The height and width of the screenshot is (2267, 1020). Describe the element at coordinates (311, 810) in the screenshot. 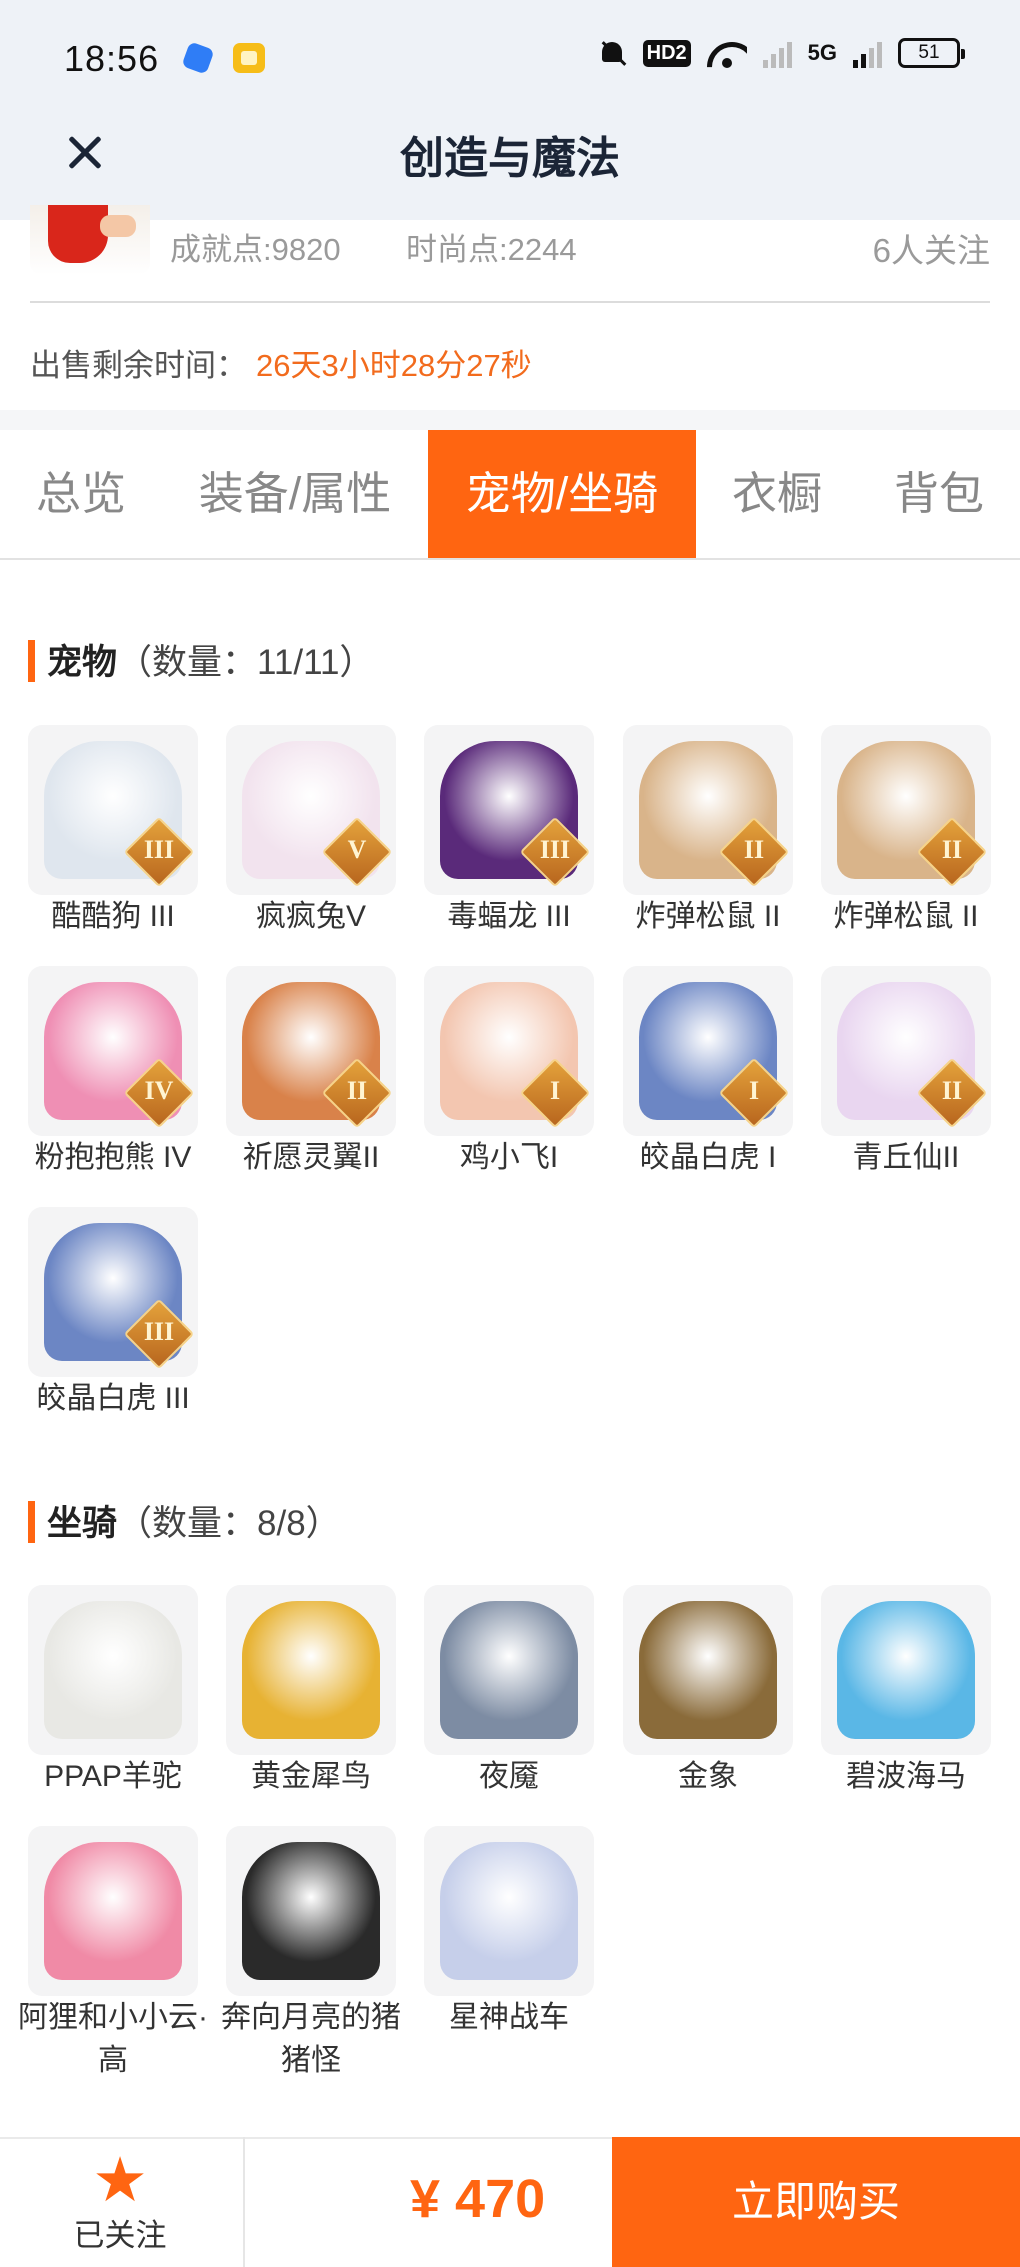

I see `item-tile: V` at that location.